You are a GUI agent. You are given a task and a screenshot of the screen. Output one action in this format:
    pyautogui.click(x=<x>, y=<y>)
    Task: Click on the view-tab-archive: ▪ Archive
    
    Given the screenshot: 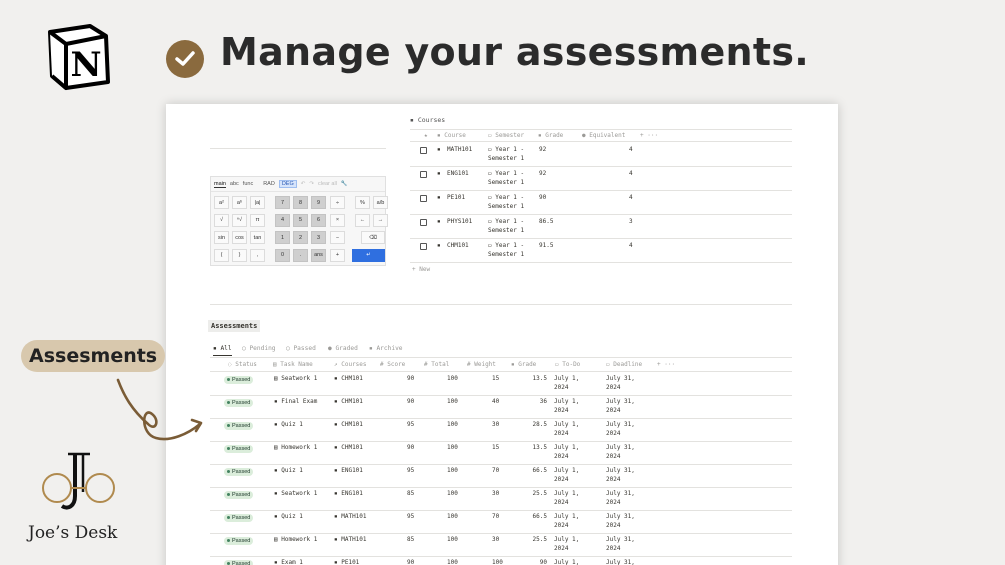 What is the action you would take?
    pyautogui.click(x=386, y=348)
    